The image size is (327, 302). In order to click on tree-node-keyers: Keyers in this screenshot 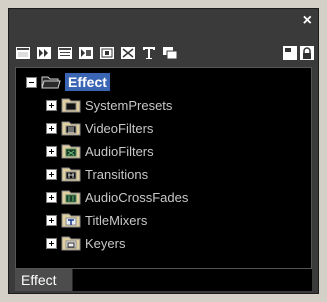, I will do `click(85, 243)`.